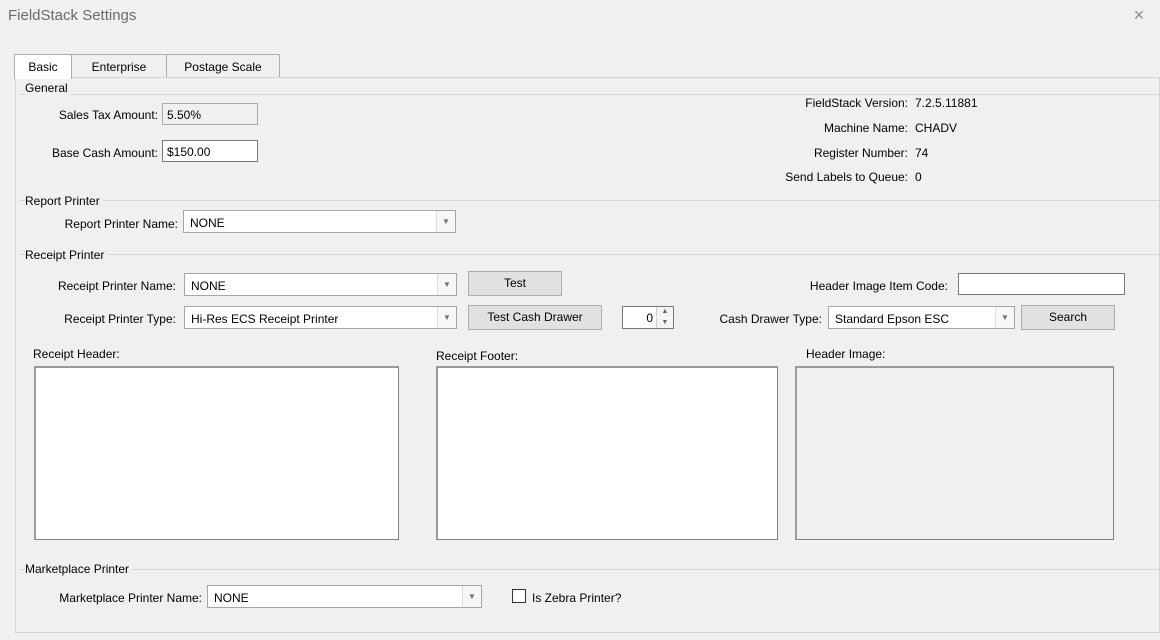 The height and width of the screenshot is (640, 1160). Describe the element at coordinates (72, 15) in the screenshot. I see `window-title: FieldStack Settings` at that location.